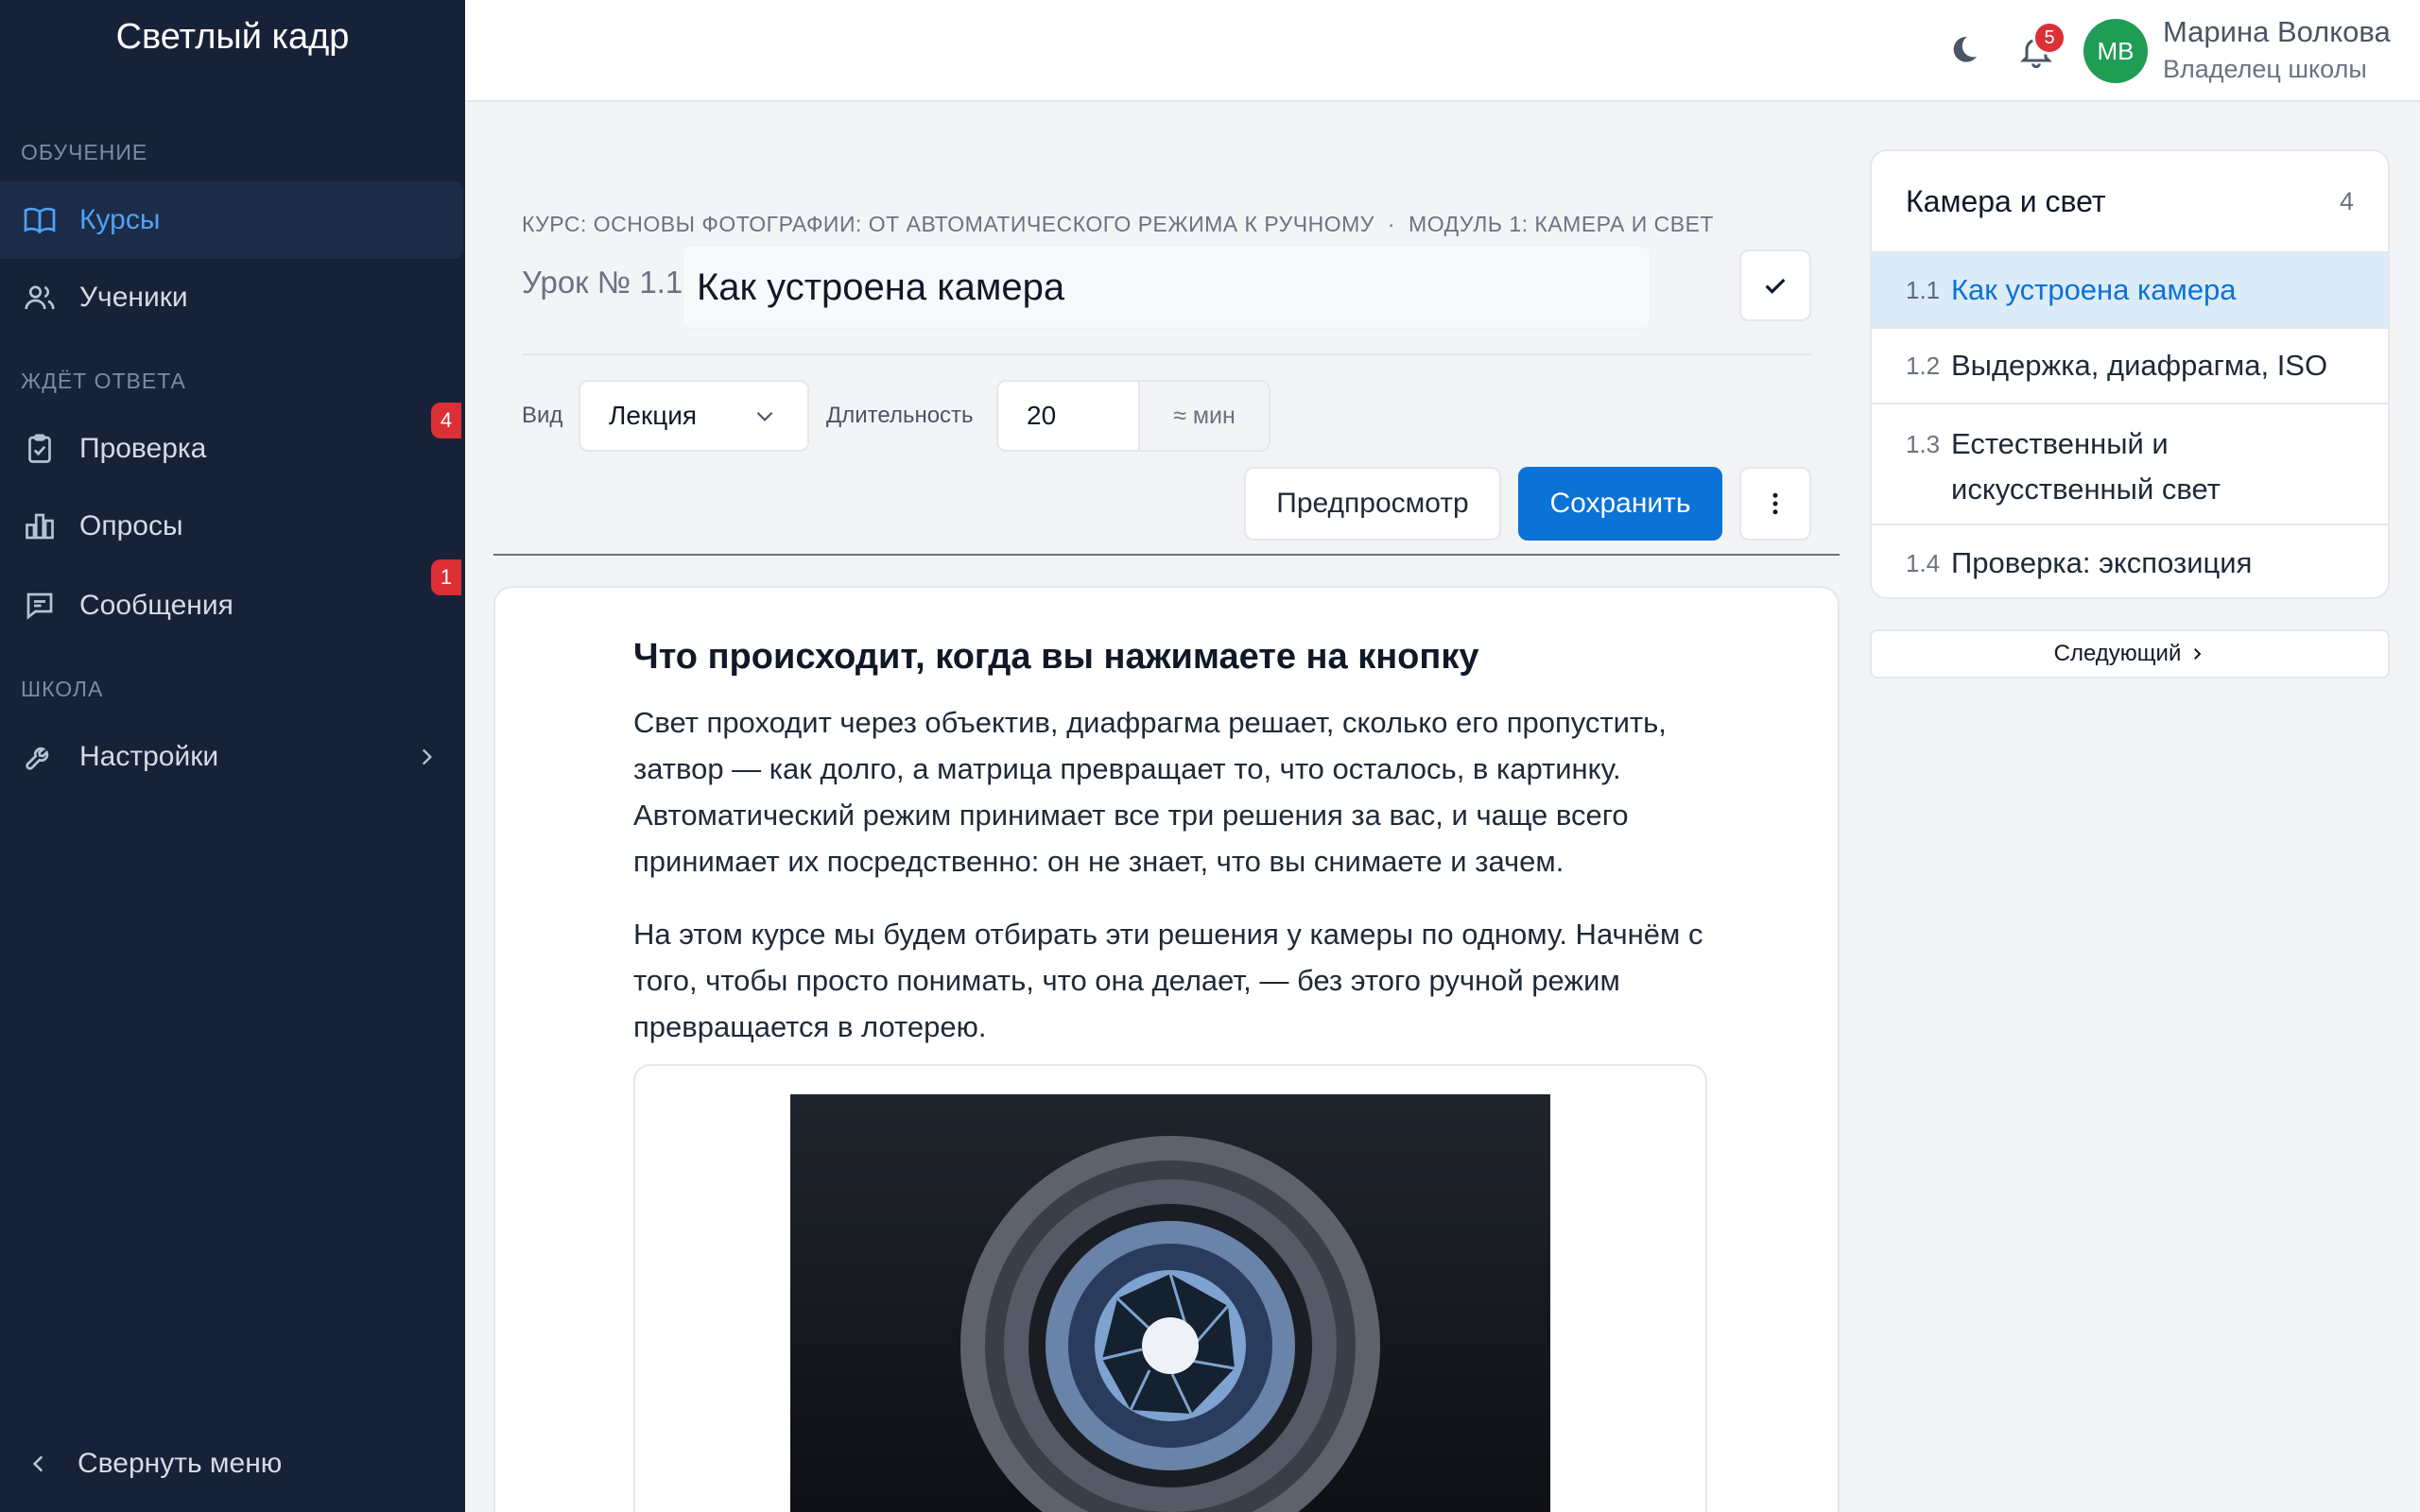  What do you see at coordinates (543, 415) in the screenshot?
I see `type-label: Вид` at bounding box center [543, 415].